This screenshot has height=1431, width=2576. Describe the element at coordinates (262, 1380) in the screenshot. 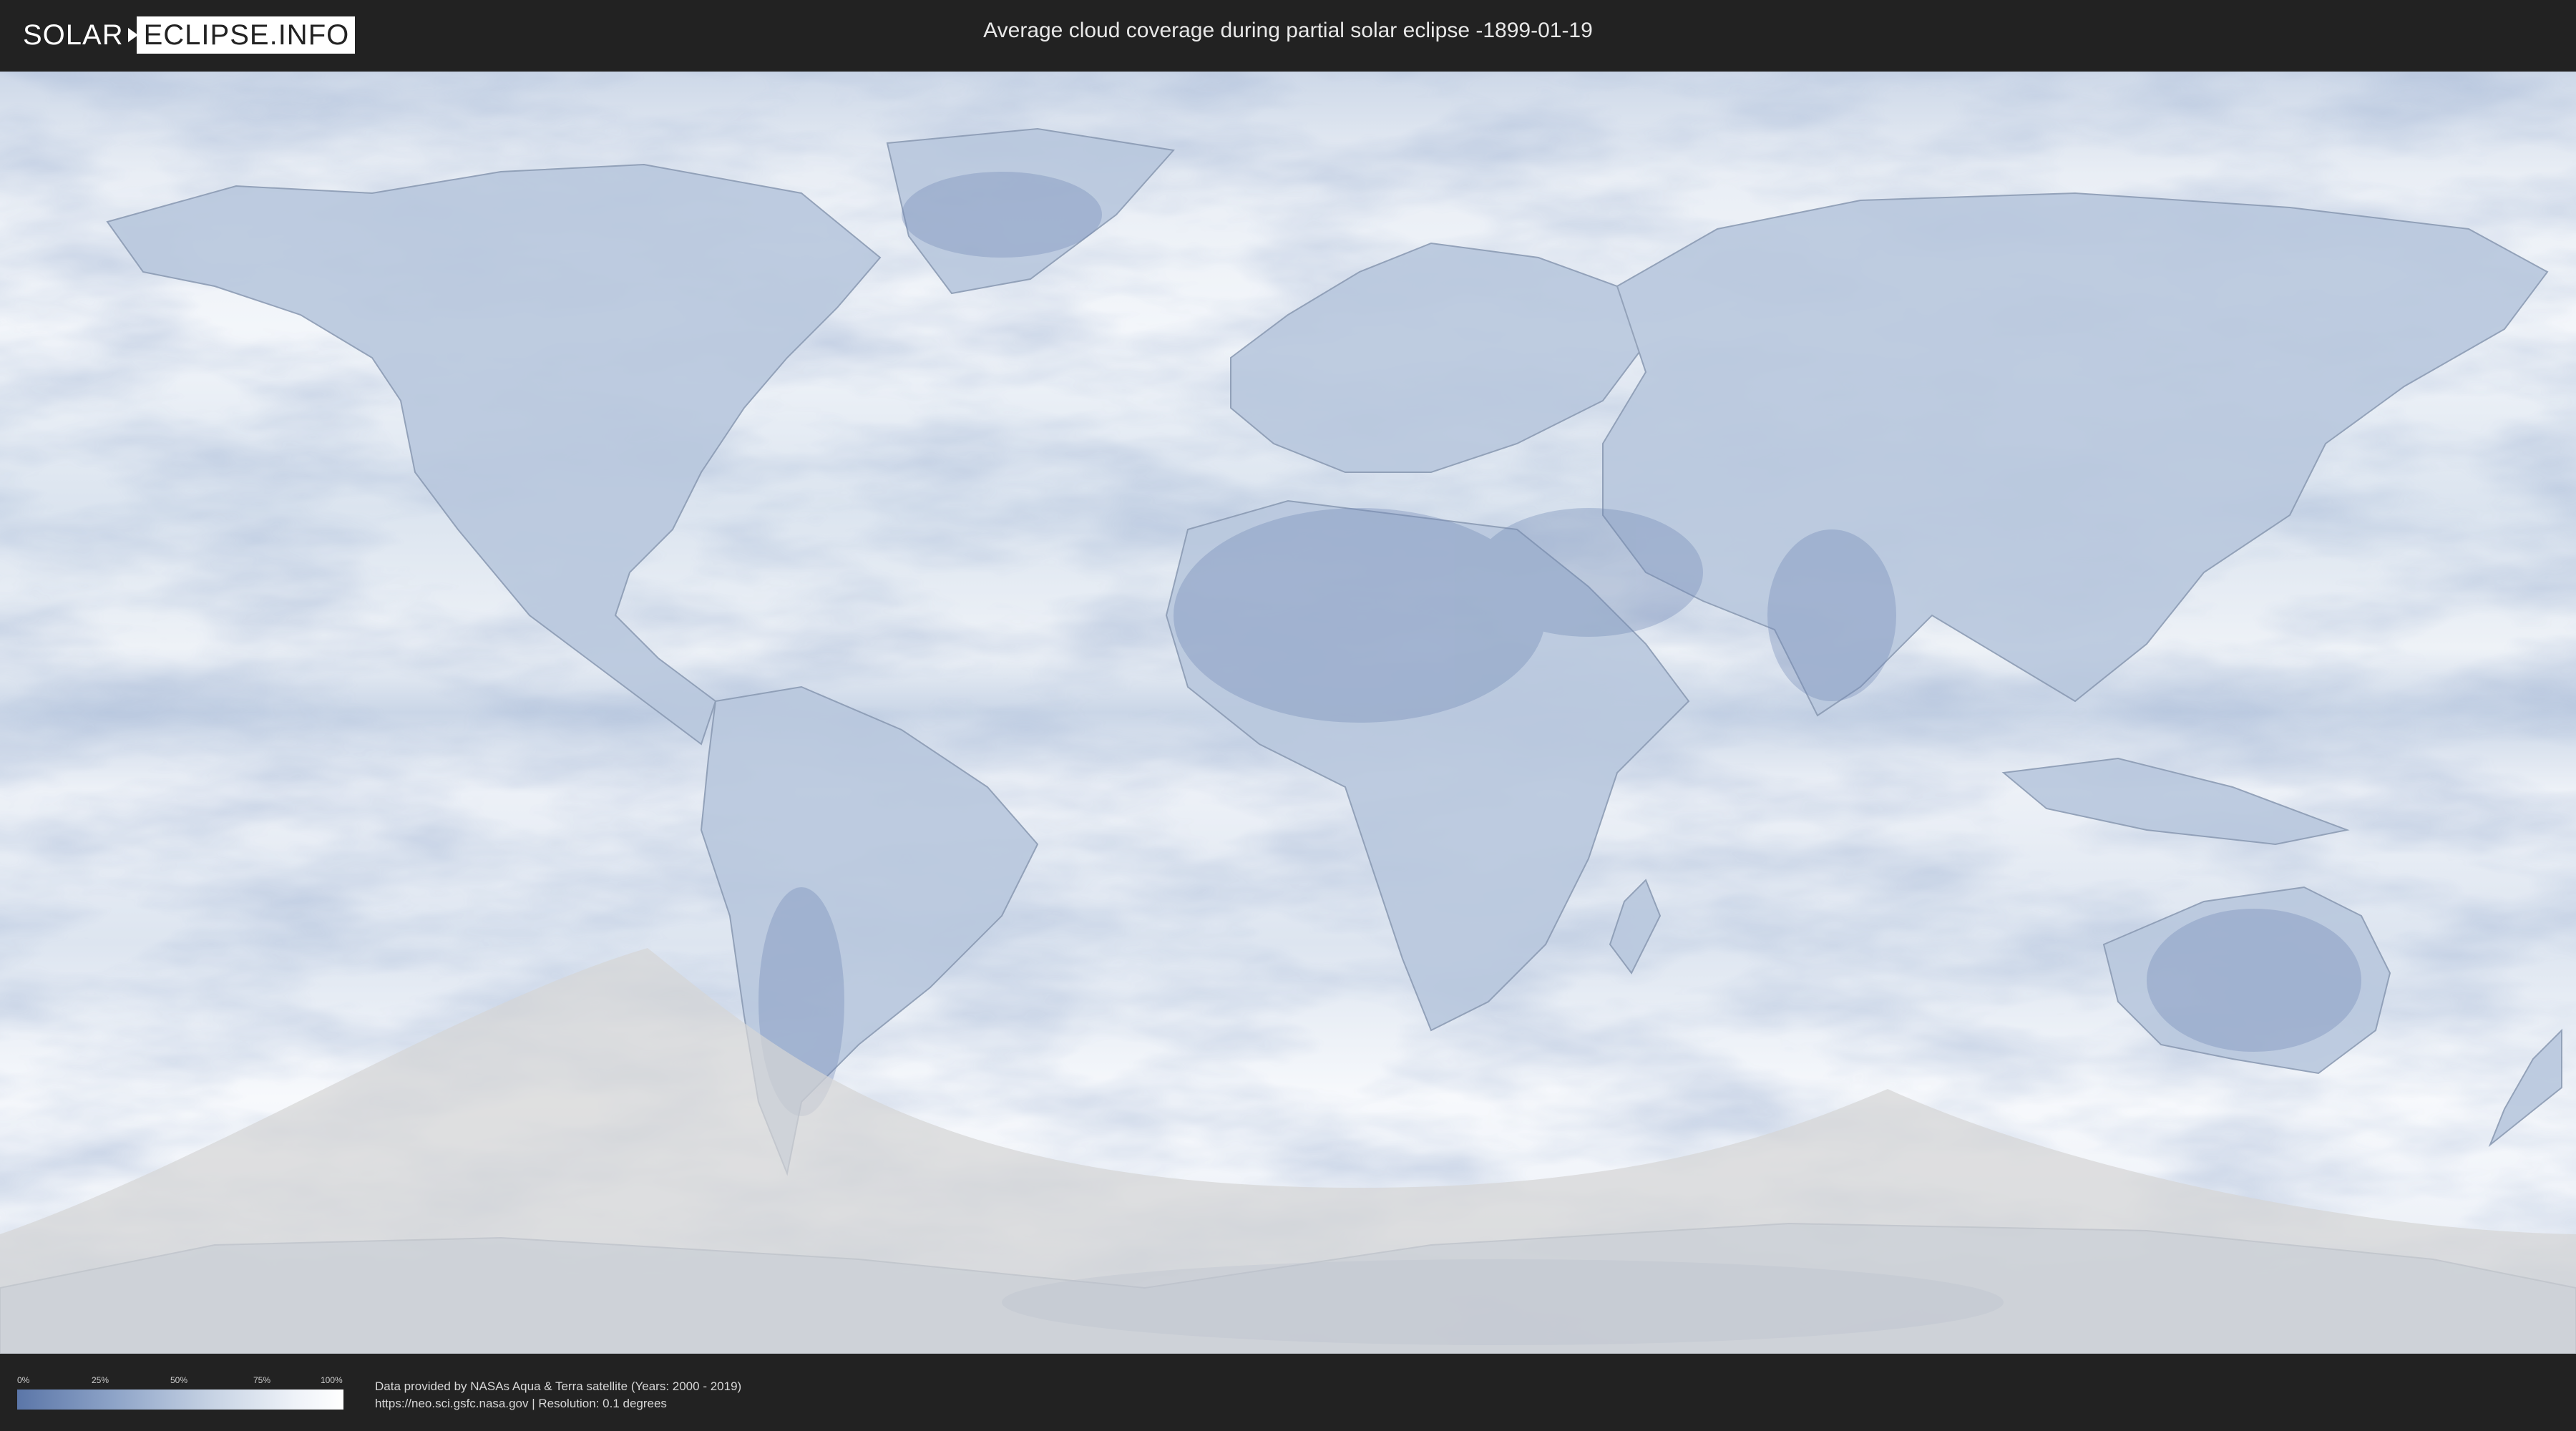

I see `legend-tick-75: 75%` at that location.